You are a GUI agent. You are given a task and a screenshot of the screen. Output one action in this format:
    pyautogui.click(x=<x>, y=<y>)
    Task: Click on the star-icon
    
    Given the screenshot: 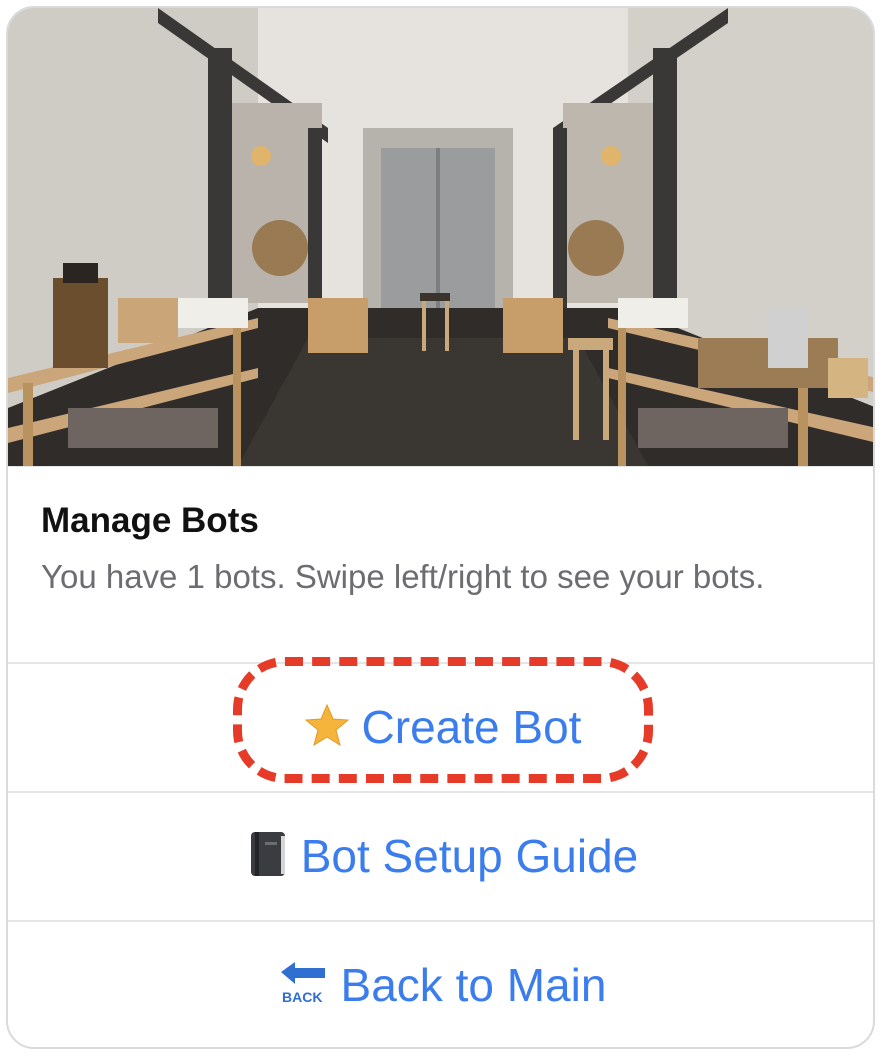 What is the action you would take?
    pyautogui.click(x=327, y=727)
    